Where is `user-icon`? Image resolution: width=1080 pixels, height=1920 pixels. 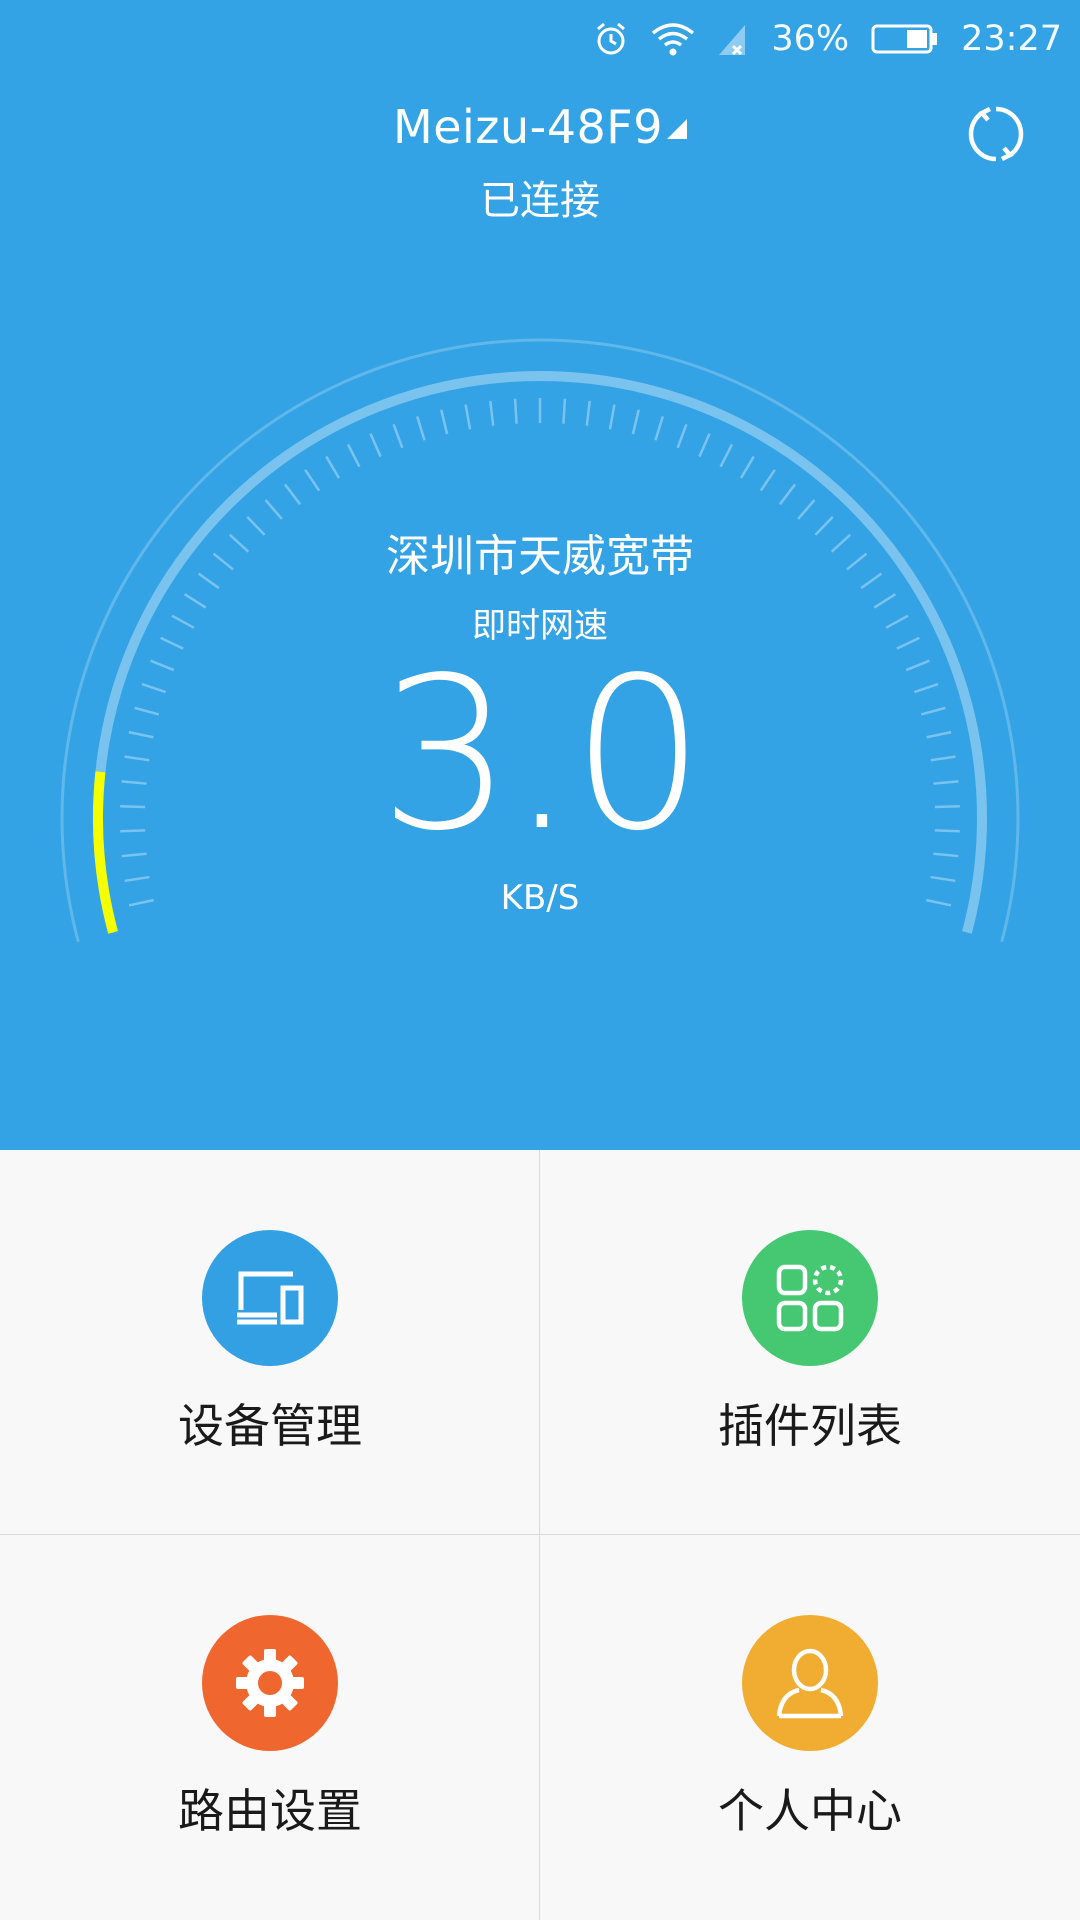
user-icon is located at coordinates (810, 1683).